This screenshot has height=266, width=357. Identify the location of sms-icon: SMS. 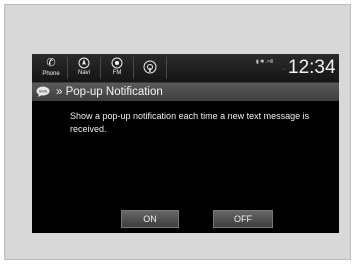
(43, 91).